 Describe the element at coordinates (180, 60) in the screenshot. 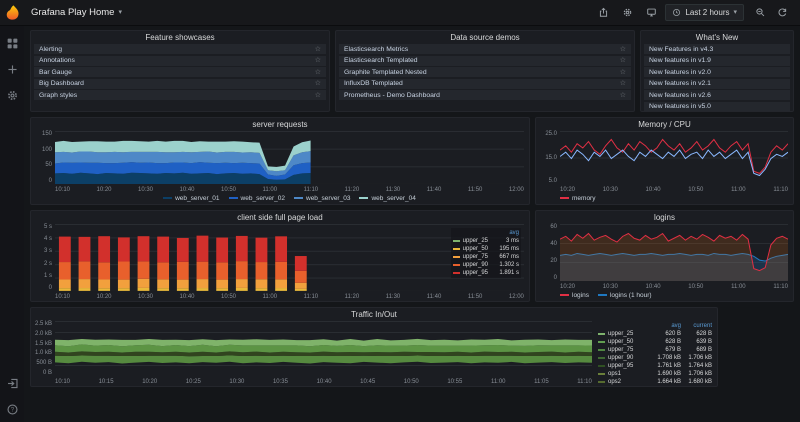

I see `dashboard-link: Annotations ☆` at that location.